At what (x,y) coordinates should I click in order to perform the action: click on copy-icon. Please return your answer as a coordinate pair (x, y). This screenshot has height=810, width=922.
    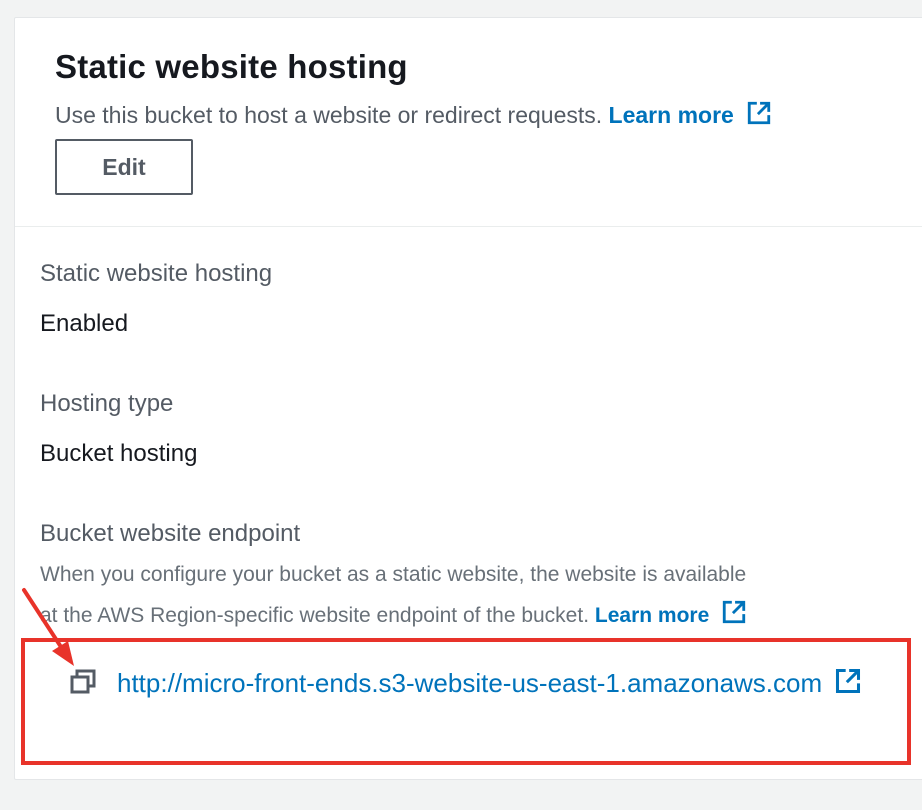
    Looking at the image, I should click on (83, 686).